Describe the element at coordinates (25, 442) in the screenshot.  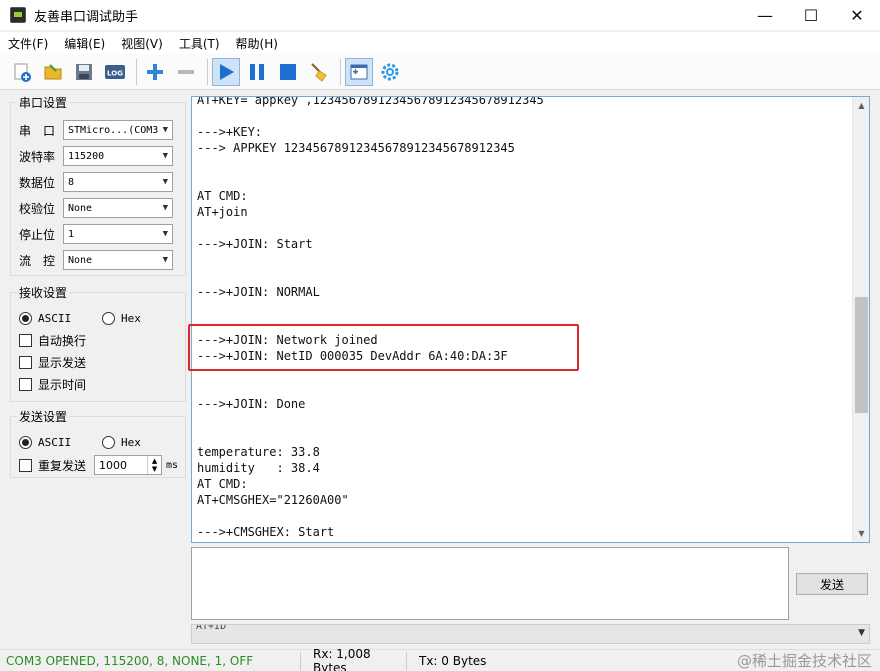
I see `send-ascii-radio` at that location.